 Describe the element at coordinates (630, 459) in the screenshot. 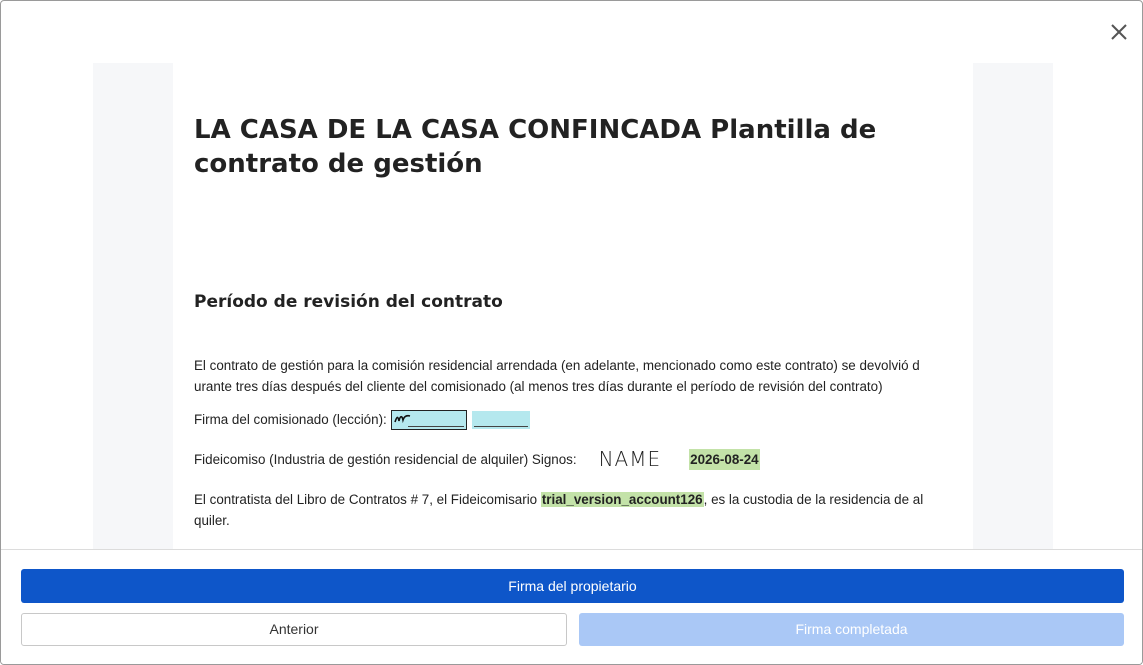

I see `trust-signature: NAME` at that location.